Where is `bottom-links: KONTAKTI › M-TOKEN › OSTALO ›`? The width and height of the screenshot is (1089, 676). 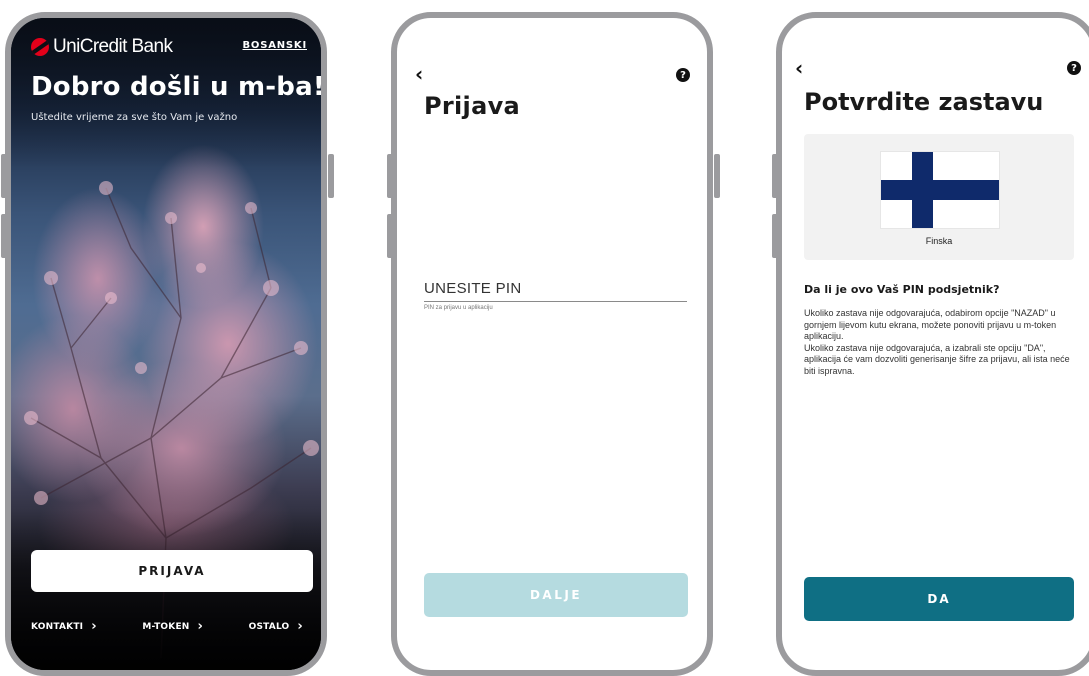
bottom-links: KONTAKTI › M-TOKEN › OSTALO › is located at coordinates (167, 626).